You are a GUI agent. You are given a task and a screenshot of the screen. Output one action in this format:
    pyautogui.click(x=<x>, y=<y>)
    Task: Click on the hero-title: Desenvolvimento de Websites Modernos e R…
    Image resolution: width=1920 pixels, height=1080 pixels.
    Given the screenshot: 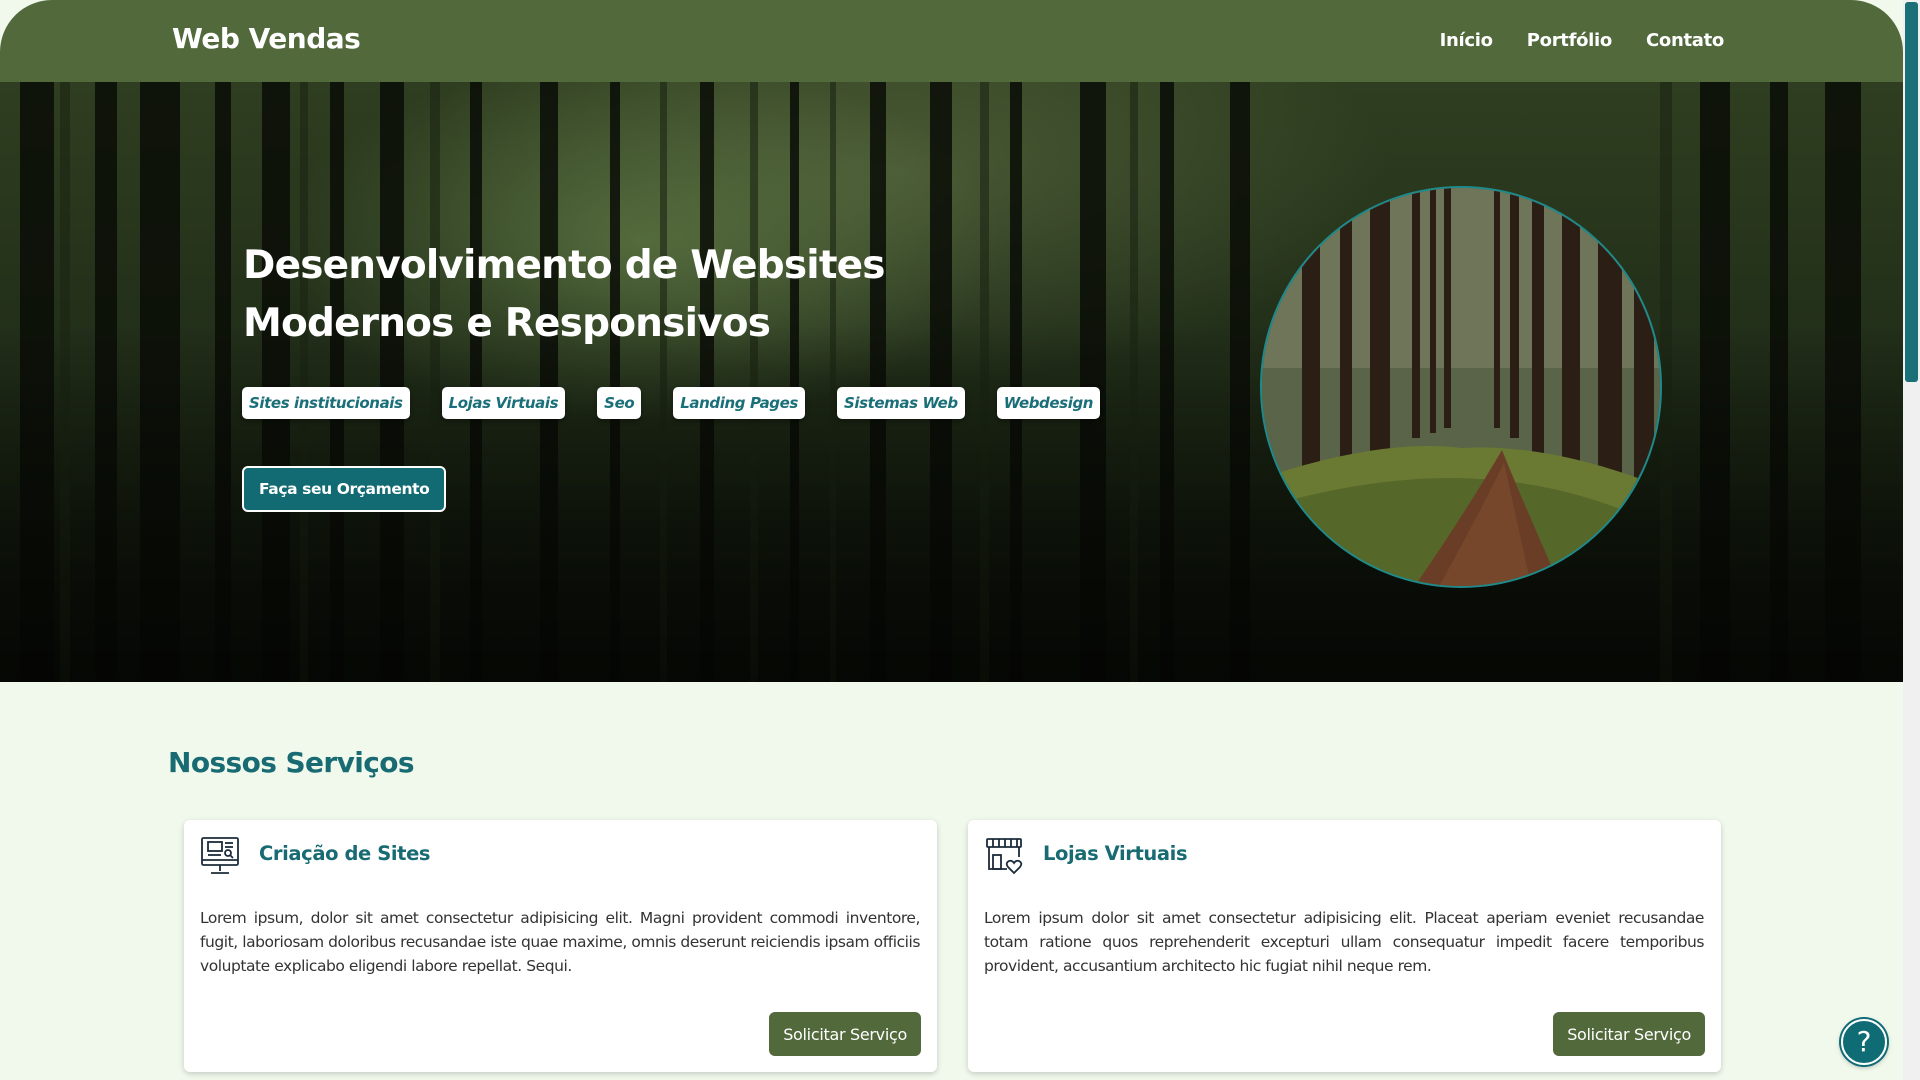 What is the action you would take?
    pyautogui.click(x=593, y=295)
    